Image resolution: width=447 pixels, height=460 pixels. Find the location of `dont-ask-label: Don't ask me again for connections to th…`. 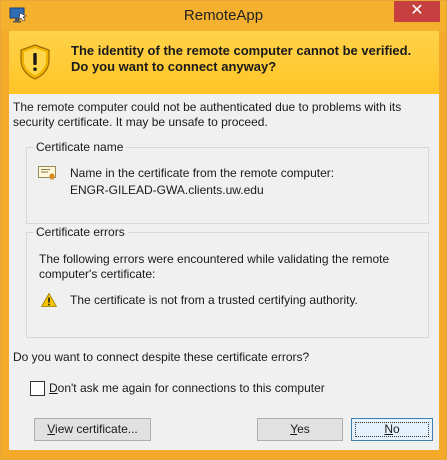

dont-ask-label: Don't ask me again for connections to th… is located at coordinates (187, 388).